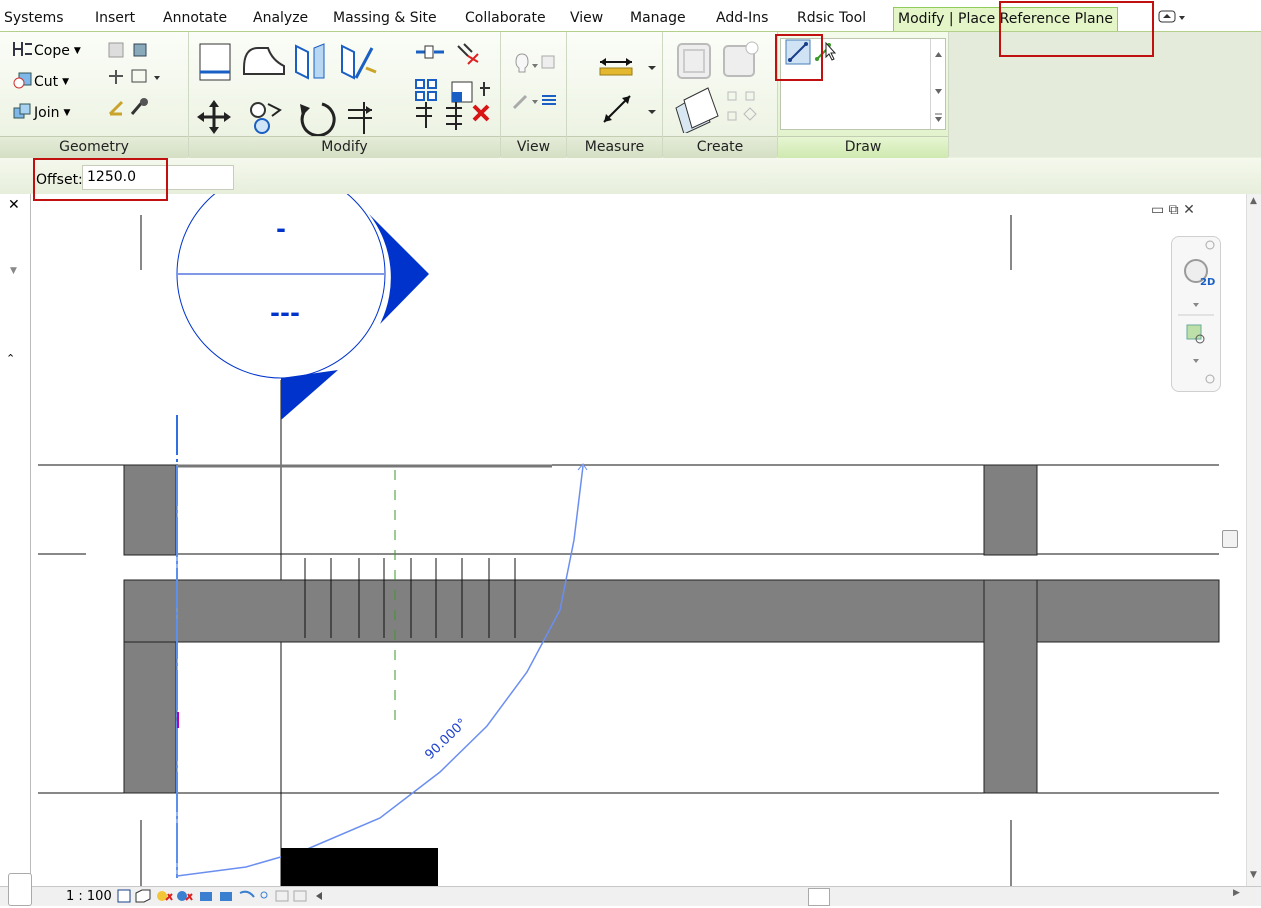 This screenshot has width=1261, height=908. I want to click on view-panel-label: View, so click(533, 147).